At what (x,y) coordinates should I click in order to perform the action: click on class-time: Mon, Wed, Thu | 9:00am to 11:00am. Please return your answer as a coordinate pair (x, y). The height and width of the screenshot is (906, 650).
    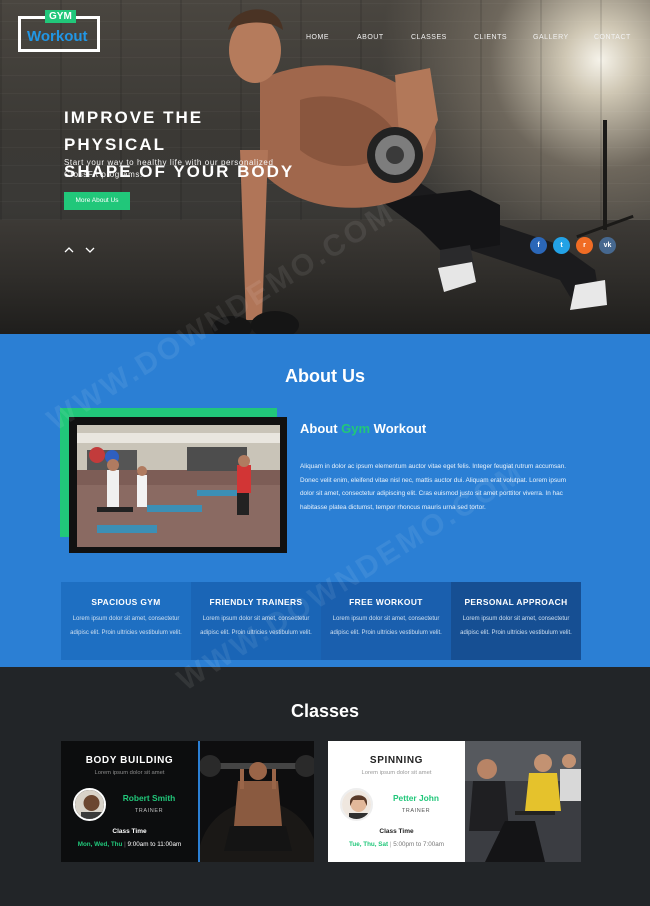
    Looking at the image, I should click on (129, 844).